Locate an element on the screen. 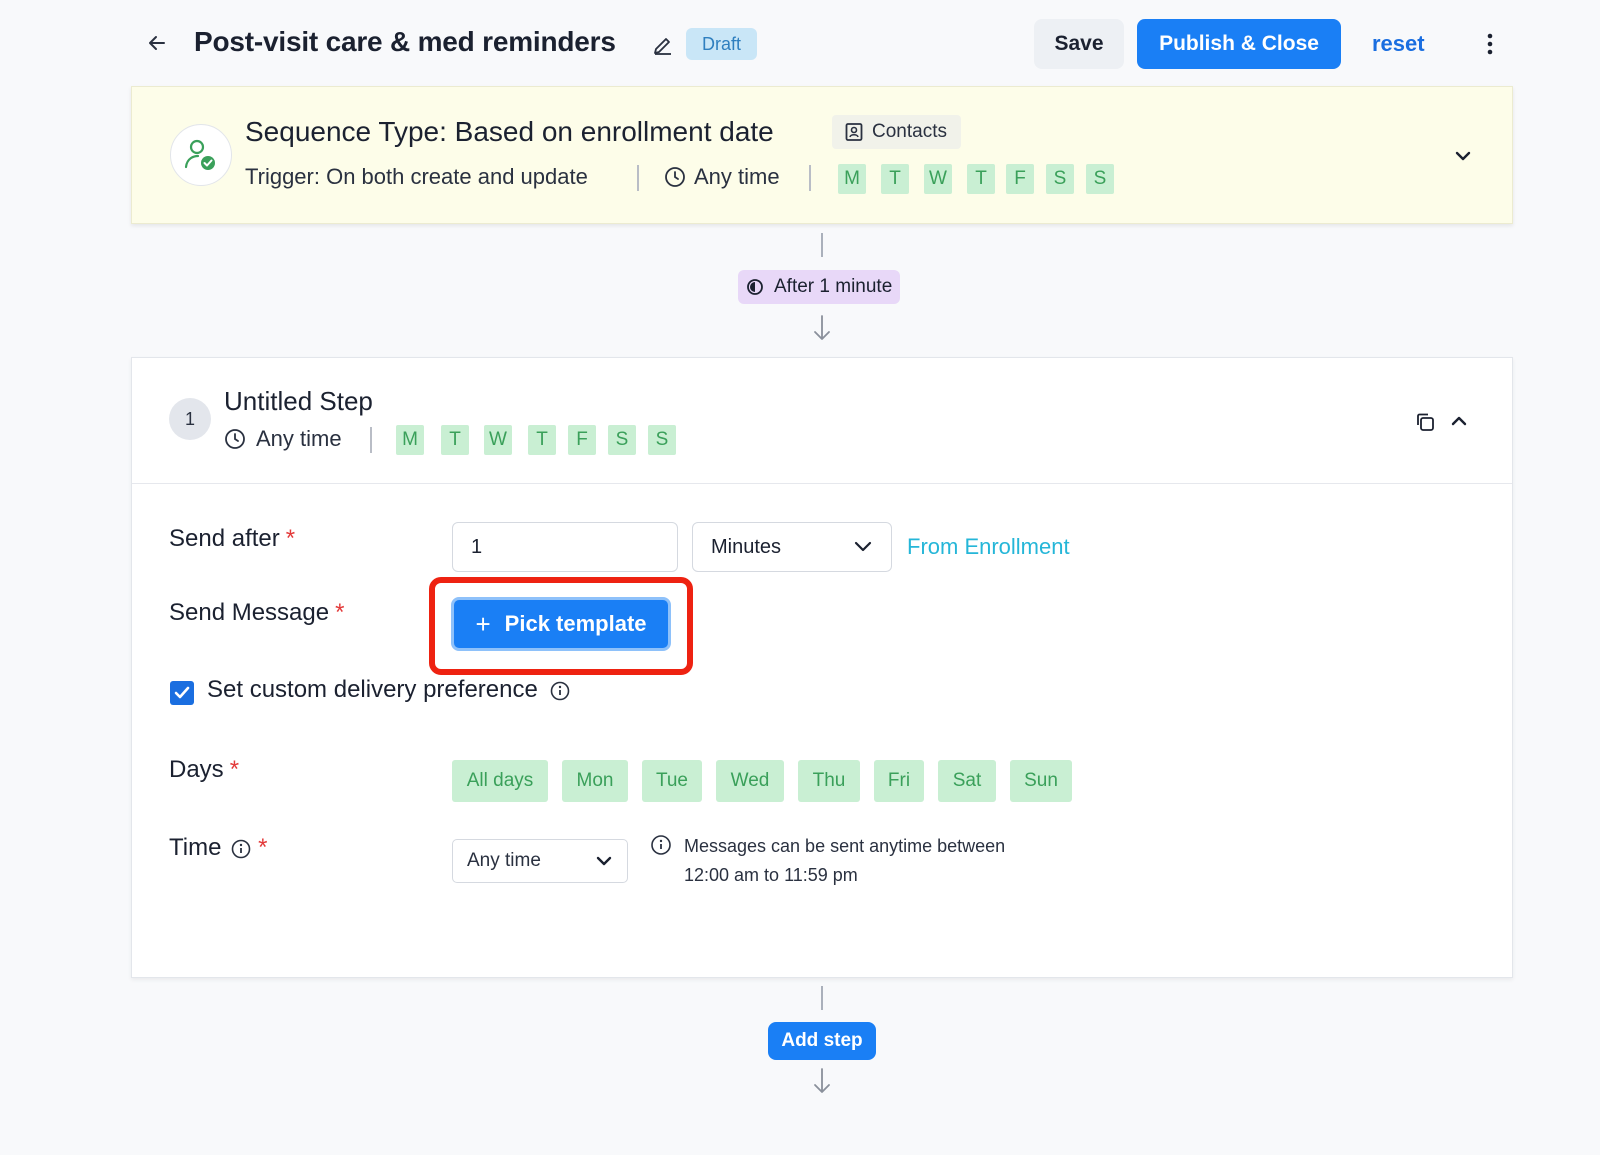  time-select: Any time is located at coordinates (540, 861).